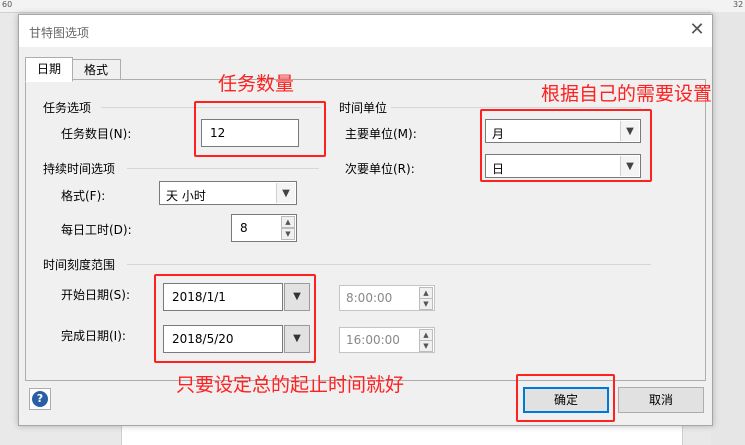  What do you see at coordinates (498, 134) in the screenshot?
I see `major-unit-value: 月` at bounding box center [498, 134].